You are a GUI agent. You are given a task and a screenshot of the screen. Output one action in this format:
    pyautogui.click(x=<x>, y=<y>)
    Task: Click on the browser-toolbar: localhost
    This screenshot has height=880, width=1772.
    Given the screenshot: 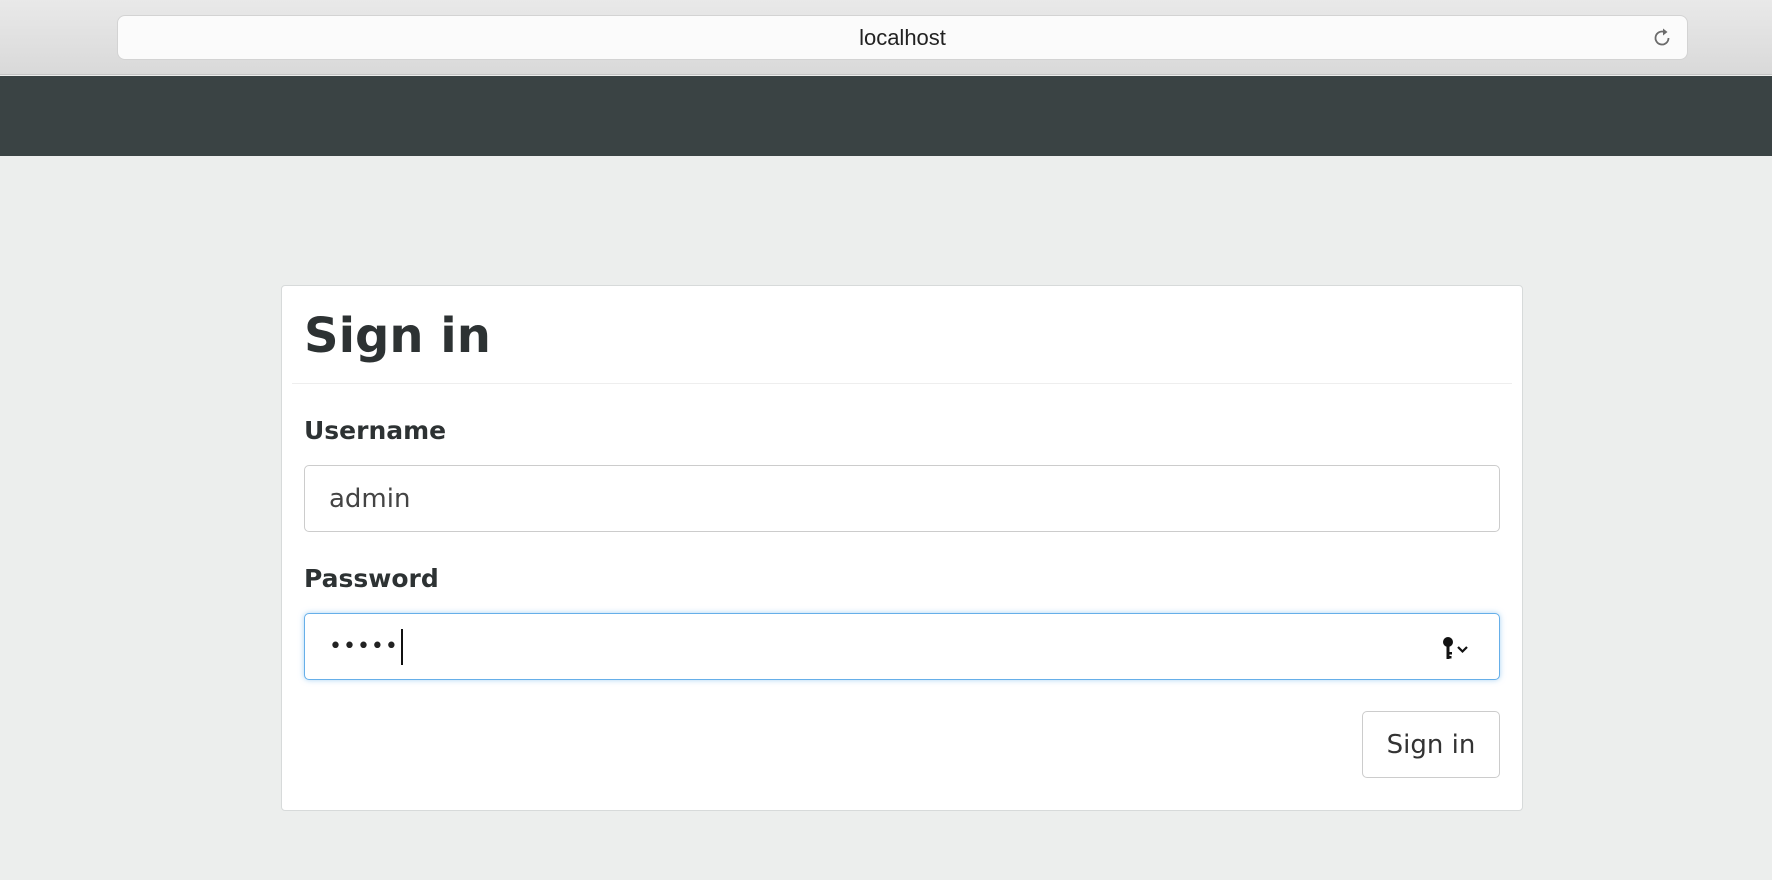 What is the action you would take?
    pyautogui.click(x=886, y=37)
    